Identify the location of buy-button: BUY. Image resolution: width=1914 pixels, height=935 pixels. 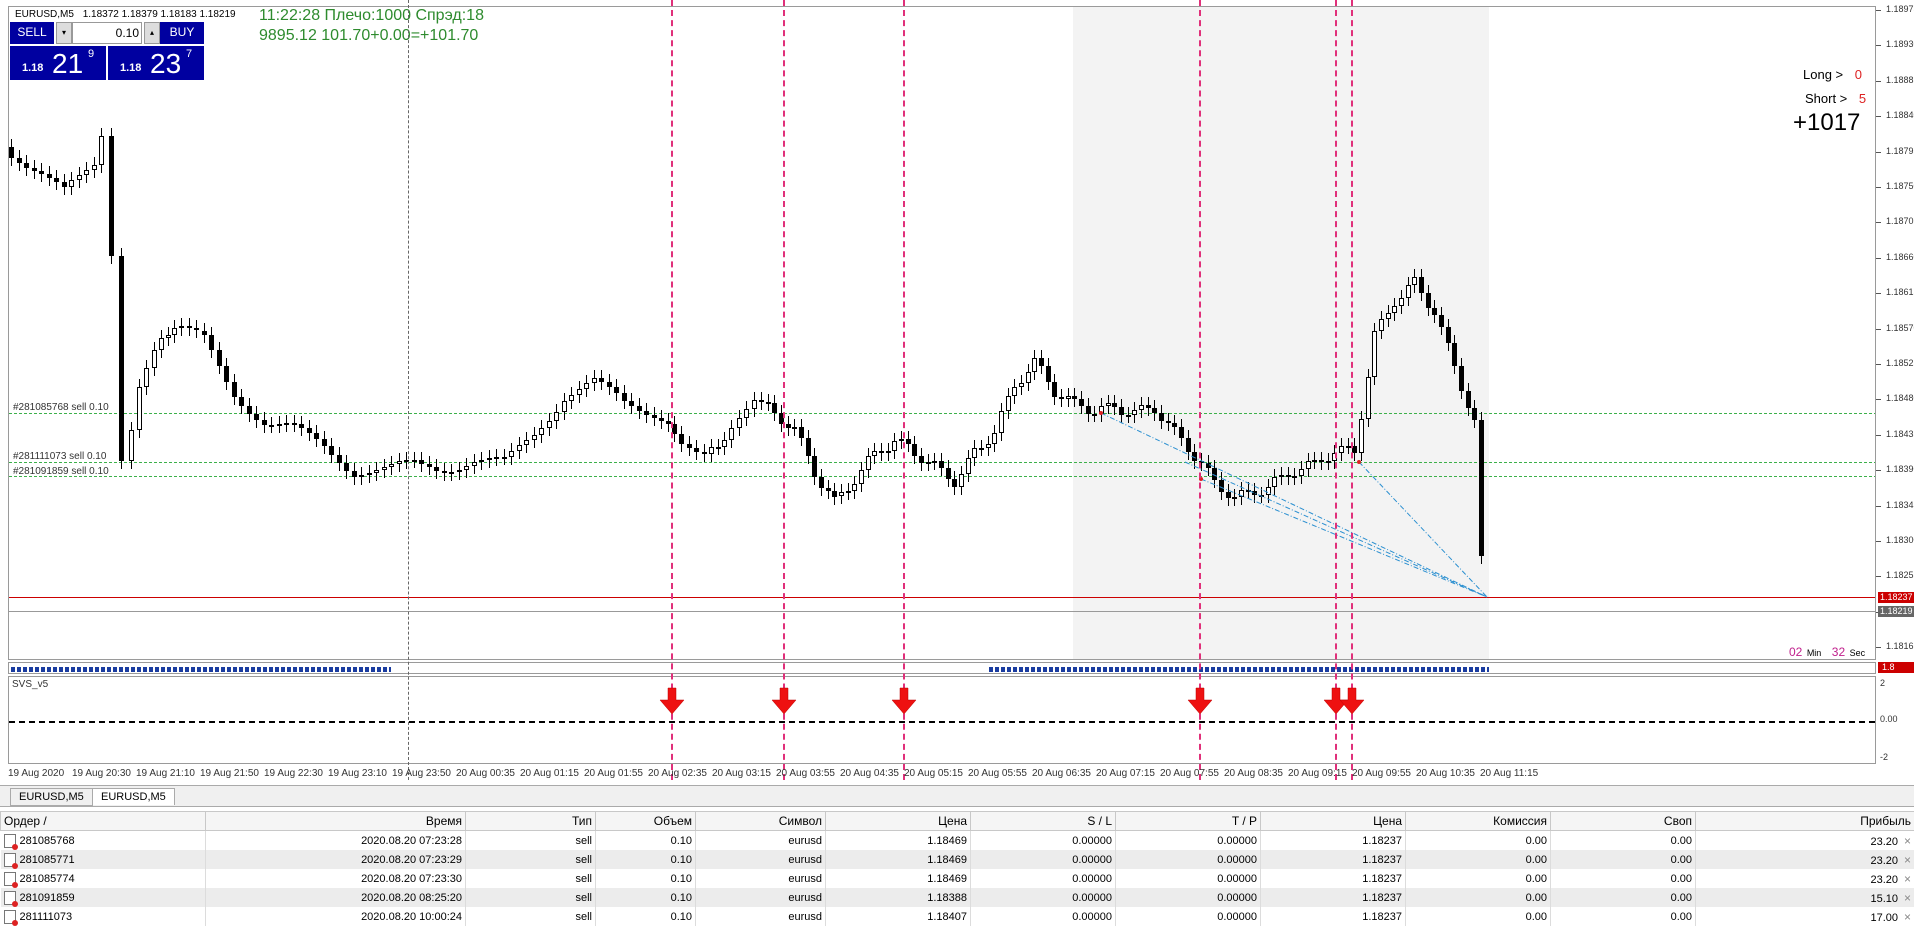
(182, 33).